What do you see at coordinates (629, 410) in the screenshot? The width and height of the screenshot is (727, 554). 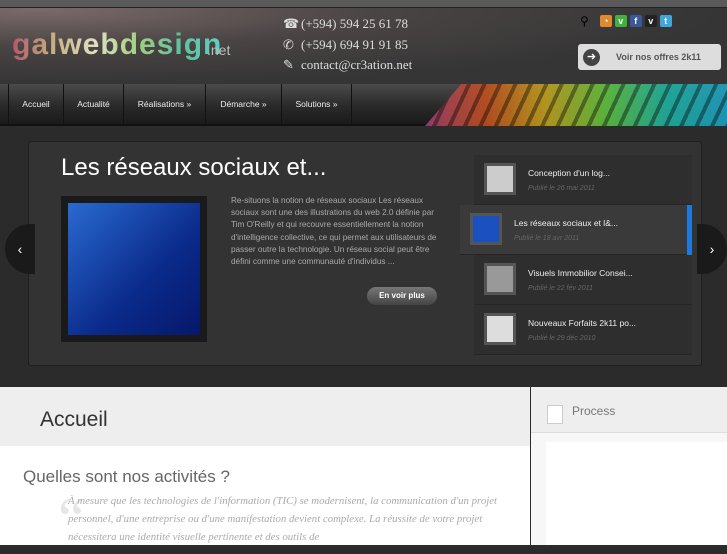 I see `widget-header: Process` at bounding box center [629, 410].